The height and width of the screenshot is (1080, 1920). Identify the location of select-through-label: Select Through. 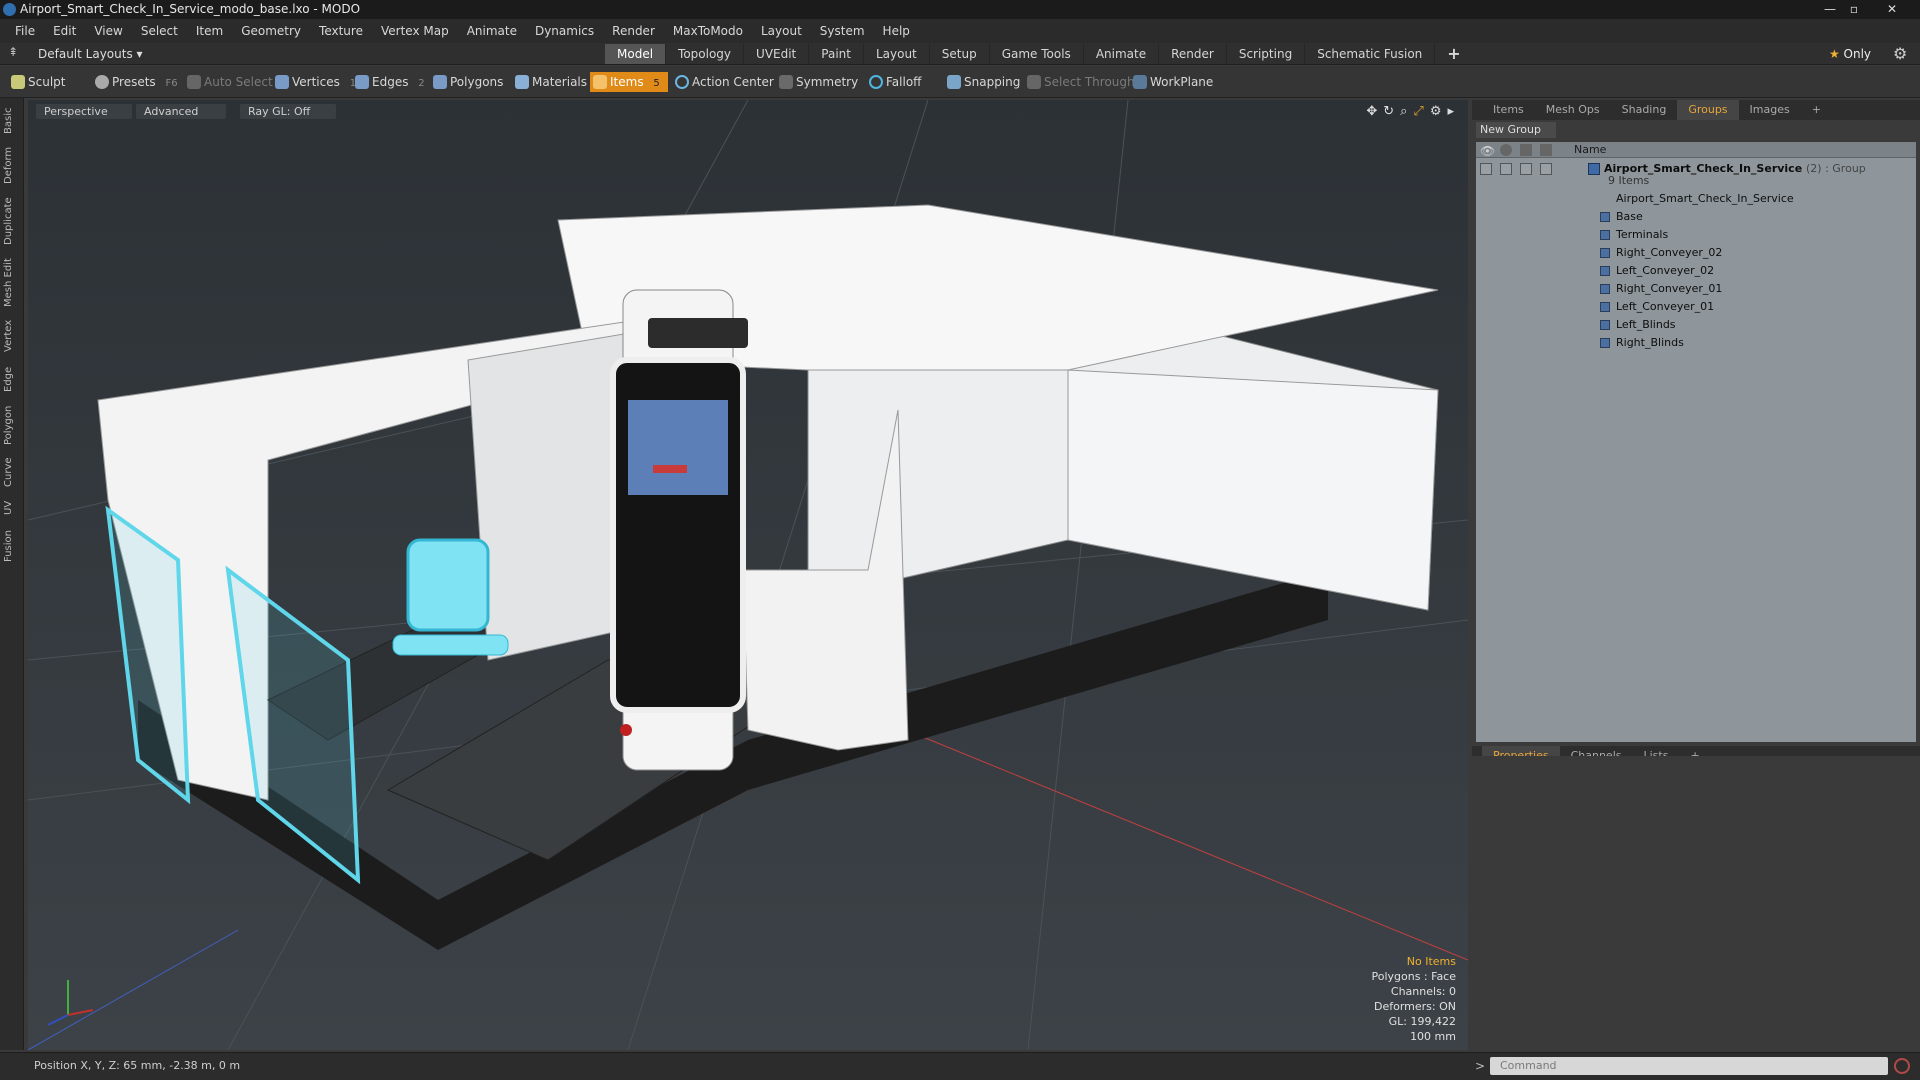
(1089, 82).